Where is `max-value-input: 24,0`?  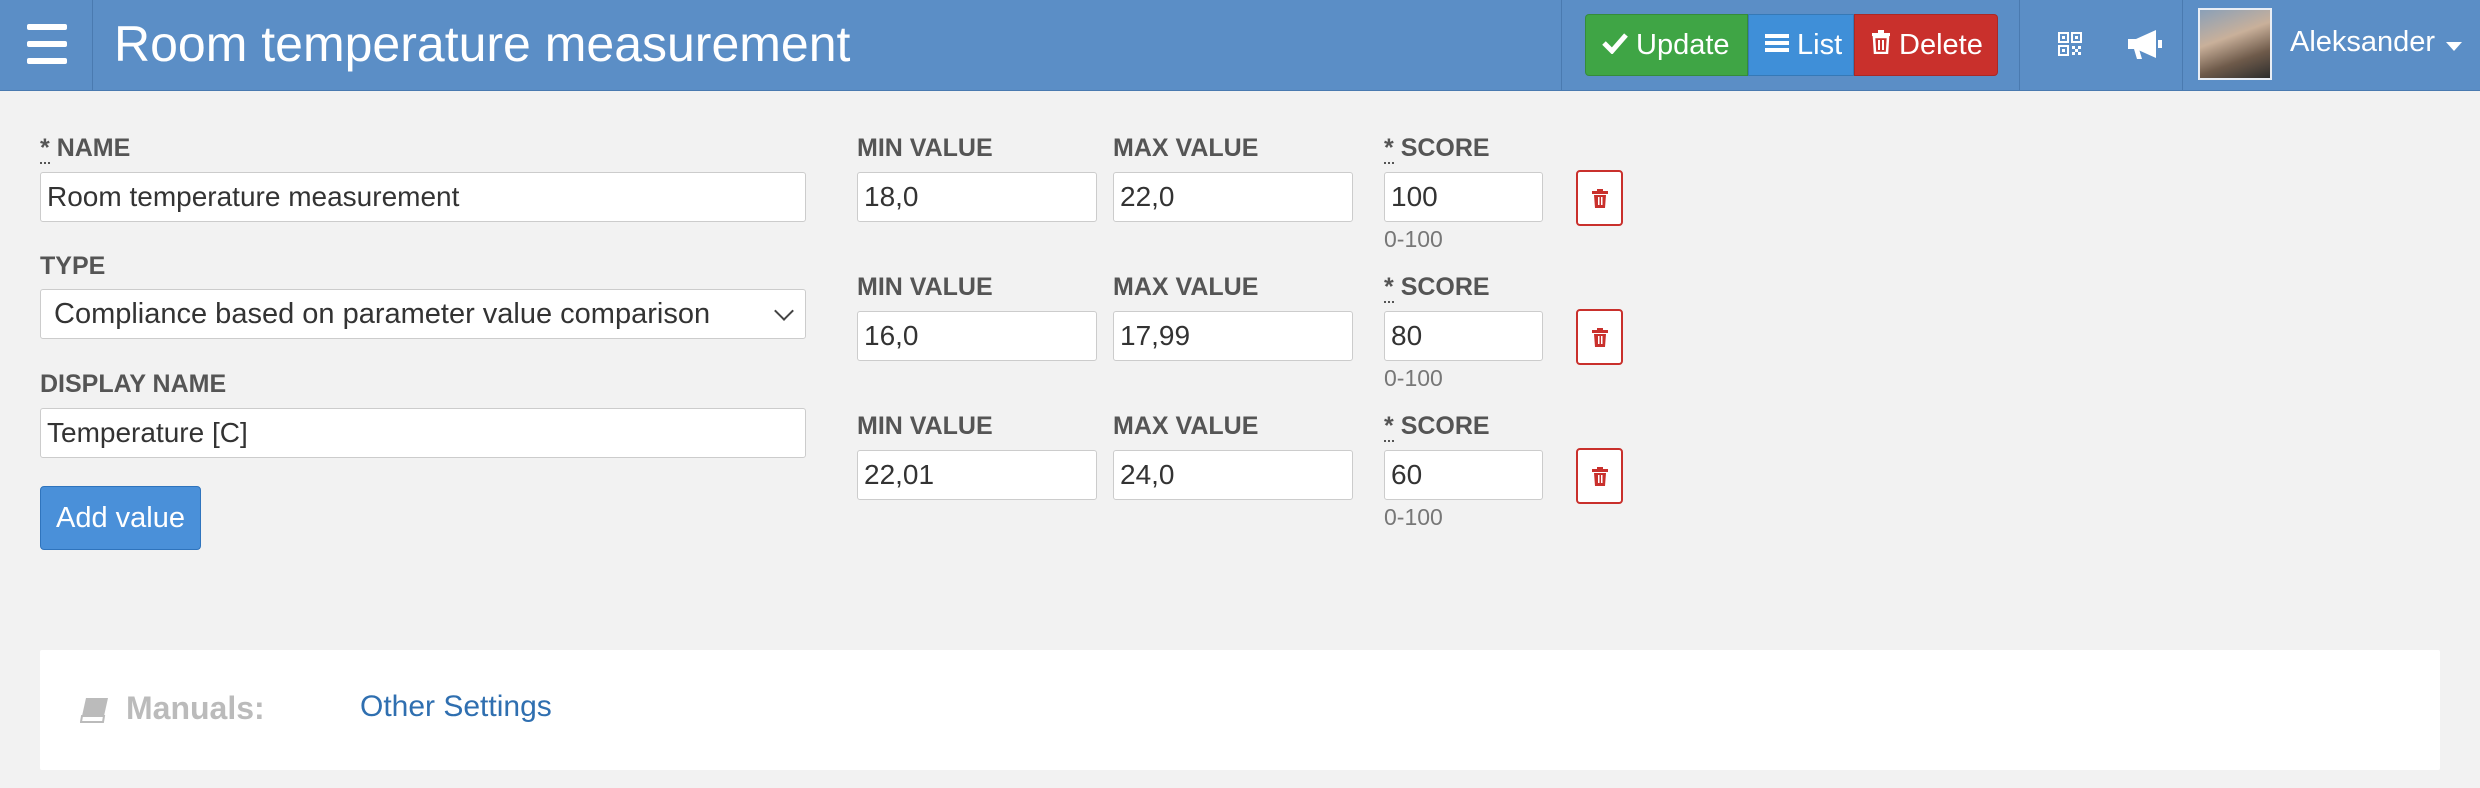
max-value-input: 24,0 is located at coordinates (1233, 475).